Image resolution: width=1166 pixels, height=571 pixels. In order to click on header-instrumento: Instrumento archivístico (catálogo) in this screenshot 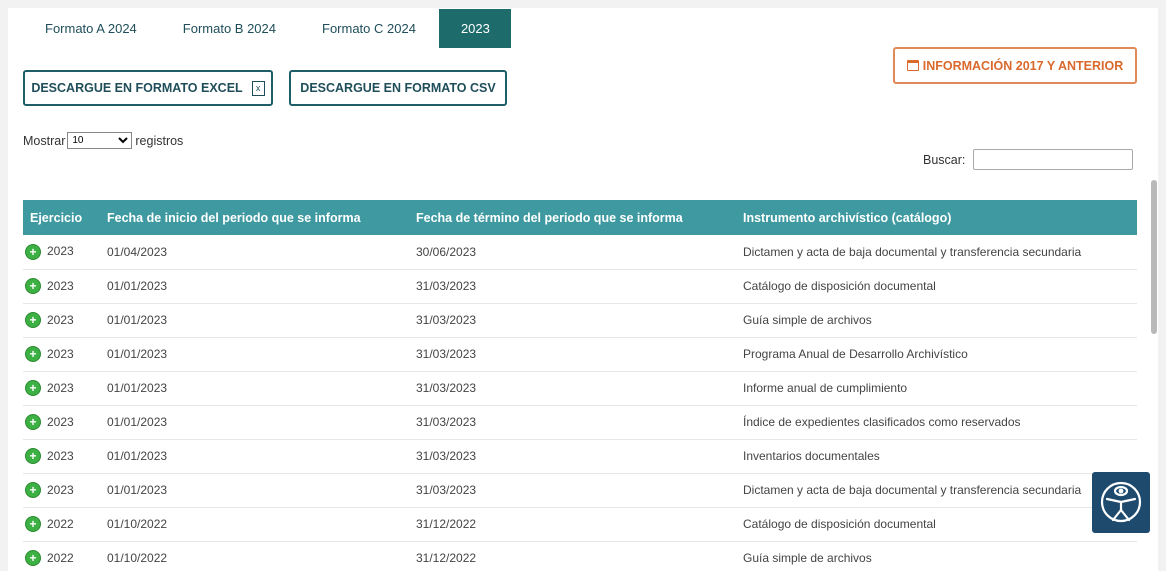, I will do `click(936, 217)`.